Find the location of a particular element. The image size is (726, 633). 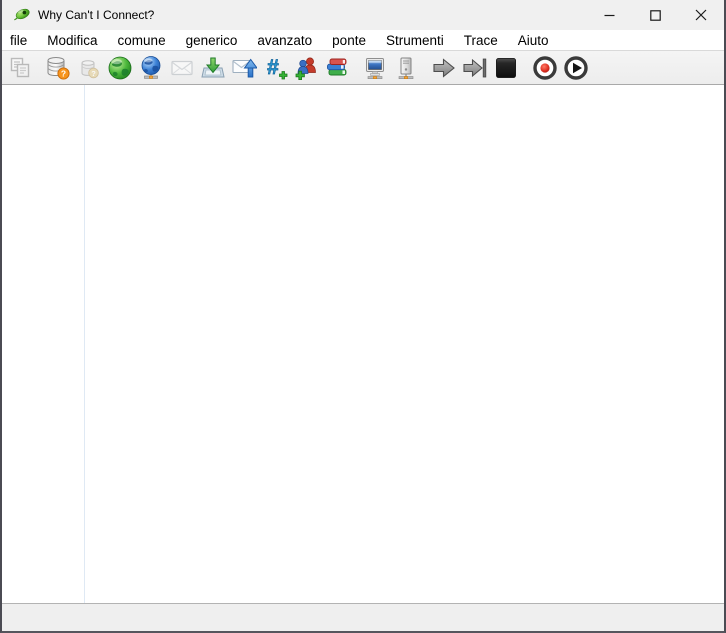

server-computer-button is located at coordinates (406, 68).